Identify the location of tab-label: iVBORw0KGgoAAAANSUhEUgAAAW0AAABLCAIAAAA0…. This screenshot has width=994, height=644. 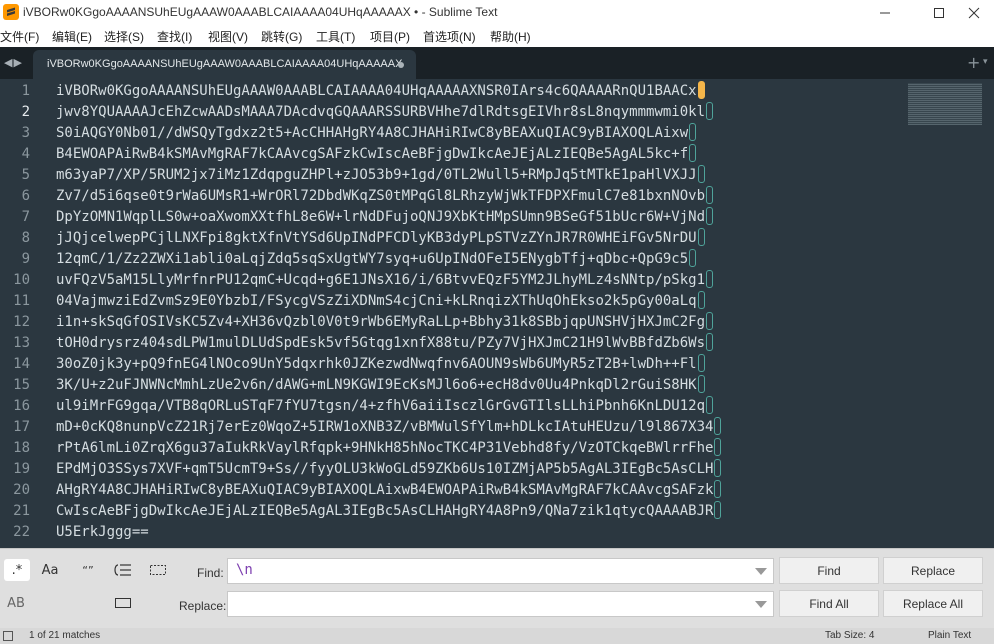
(225, 64).